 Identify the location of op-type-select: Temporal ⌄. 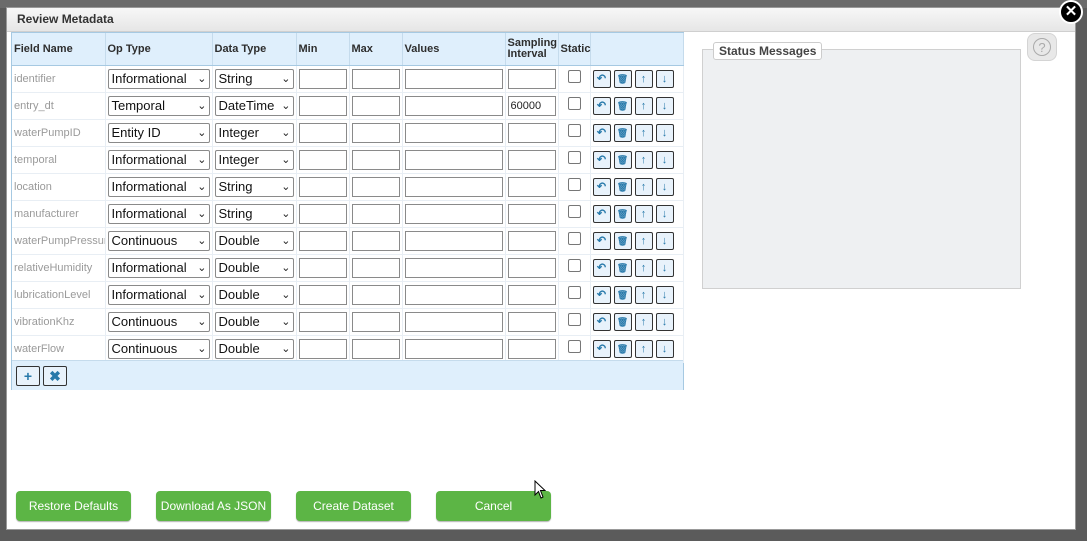
(158, 106).